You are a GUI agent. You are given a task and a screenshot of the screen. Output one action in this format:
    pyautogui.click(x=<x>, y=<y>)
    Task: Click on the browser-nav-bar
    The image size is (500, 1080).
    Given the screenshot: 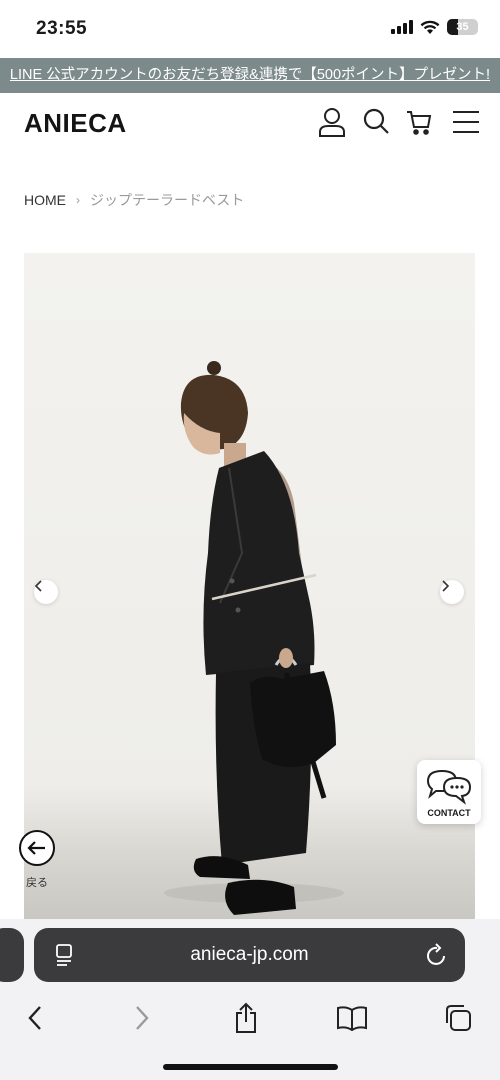 What is the action you would take?
    pyautogui.click(x=250, y=1017)
    